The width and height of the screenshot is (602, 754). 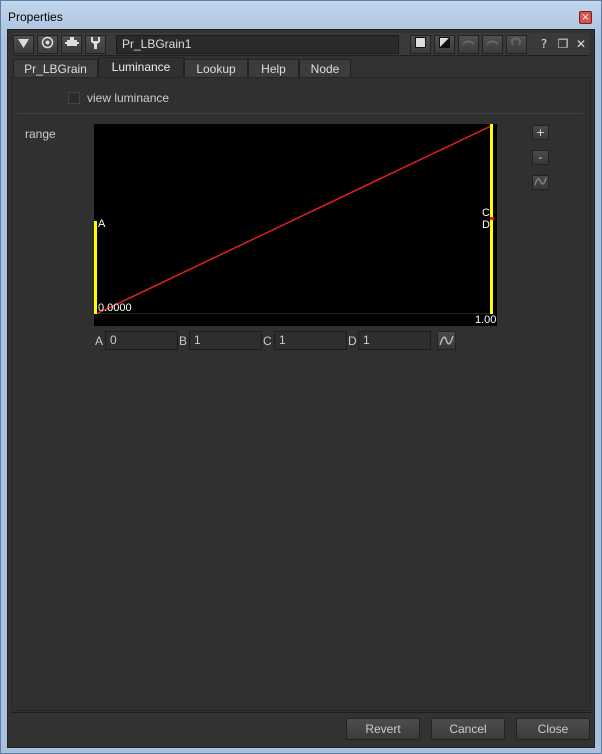 I want to click on field-c-input: 1, so click(x=310, y=340).